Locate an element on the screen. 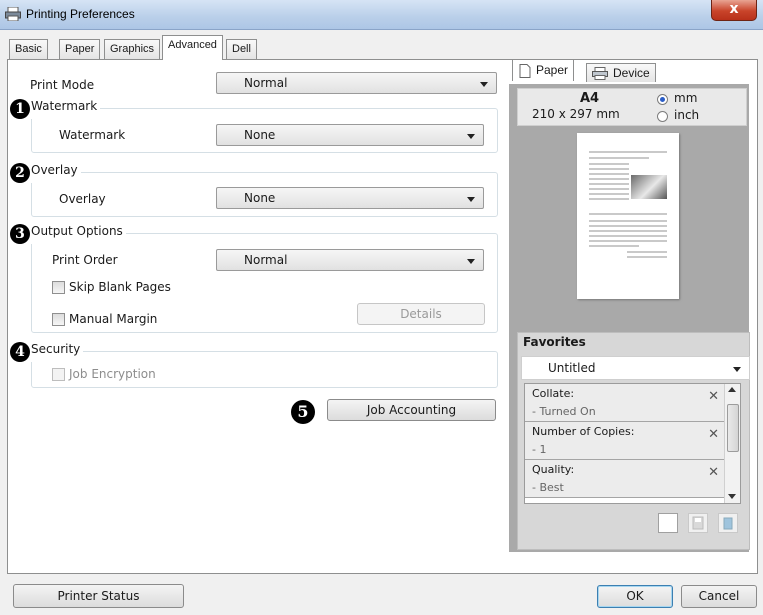 Image resolution: width=763 pixels, height=615 pixels. job-encryption-checkbox is located at coordinates (58, 374).